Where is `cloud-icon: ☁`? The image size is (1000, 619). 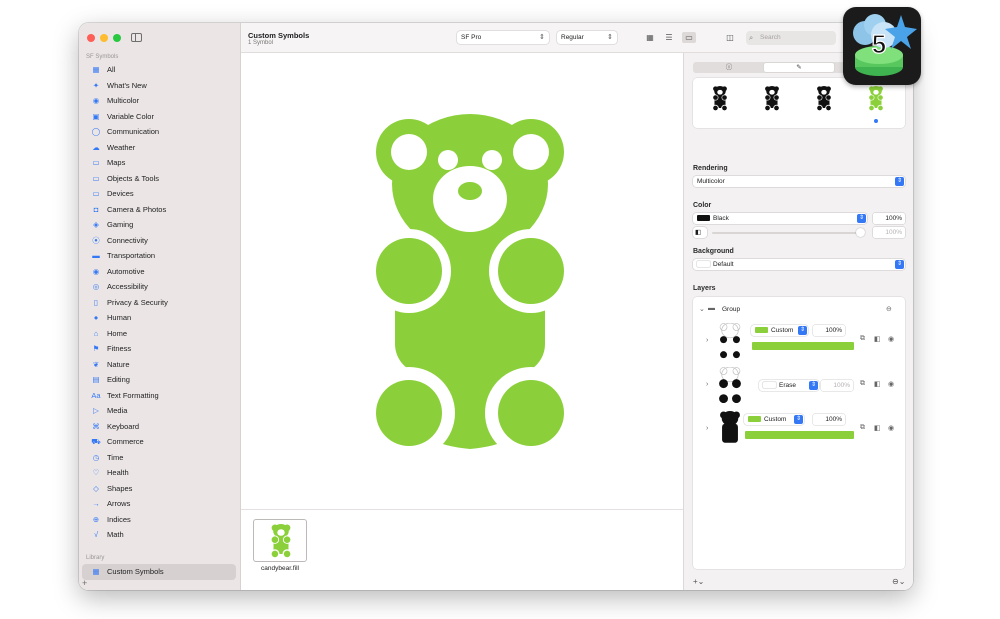 cloud-icon: ☁ is located at coordinates (96, 147).